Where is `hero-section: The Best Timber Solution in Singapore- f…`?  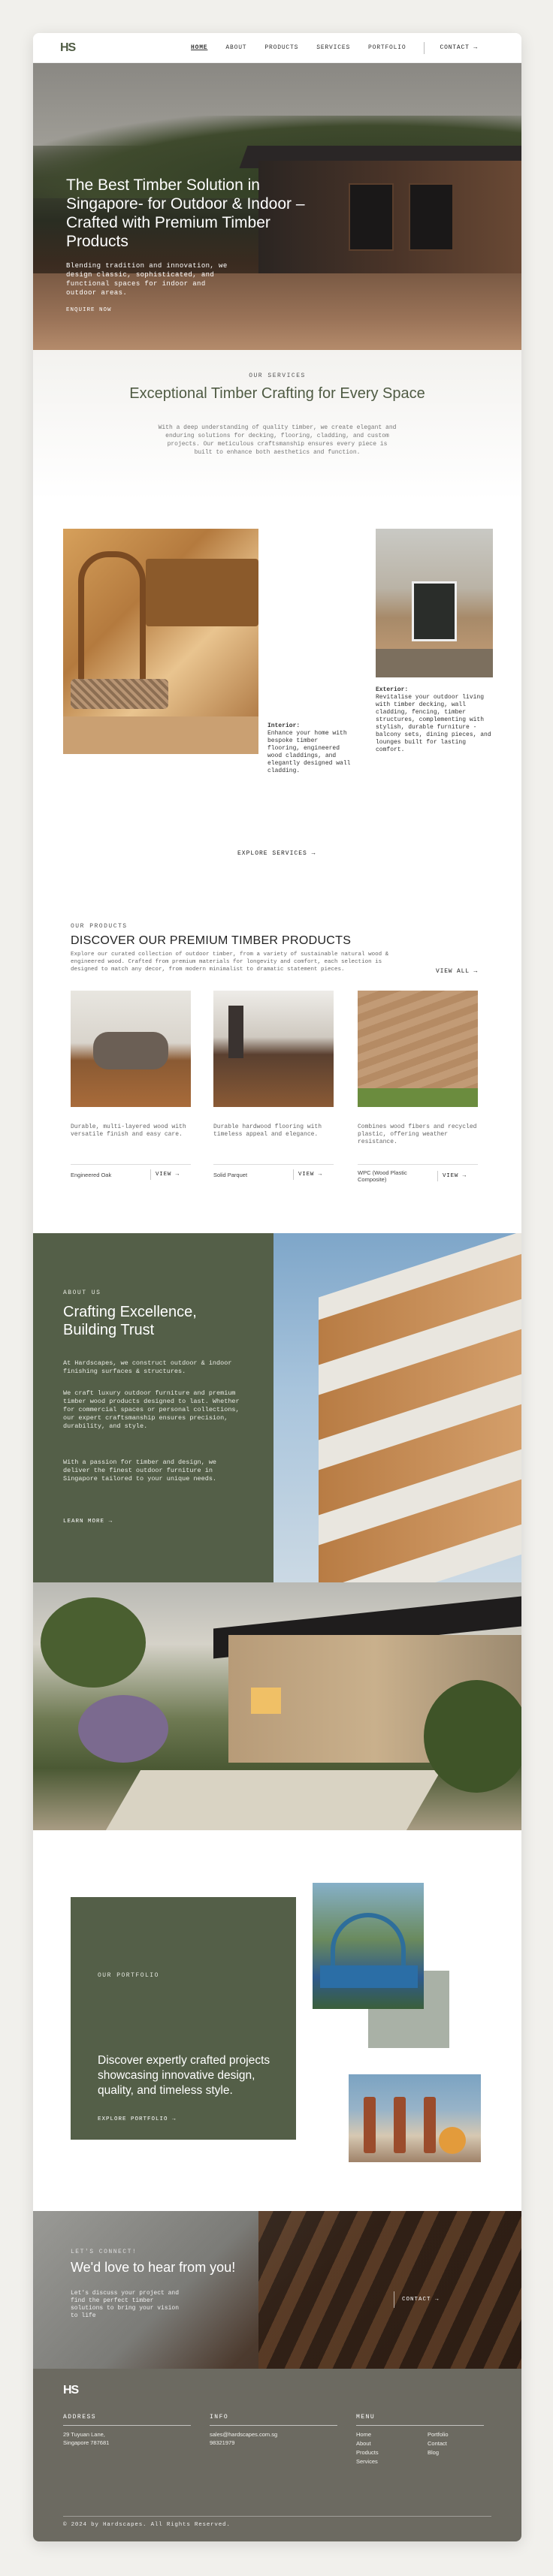 hero-section: The Best Timber Solution in Singapore- f… is located at coordinates (277, 207).